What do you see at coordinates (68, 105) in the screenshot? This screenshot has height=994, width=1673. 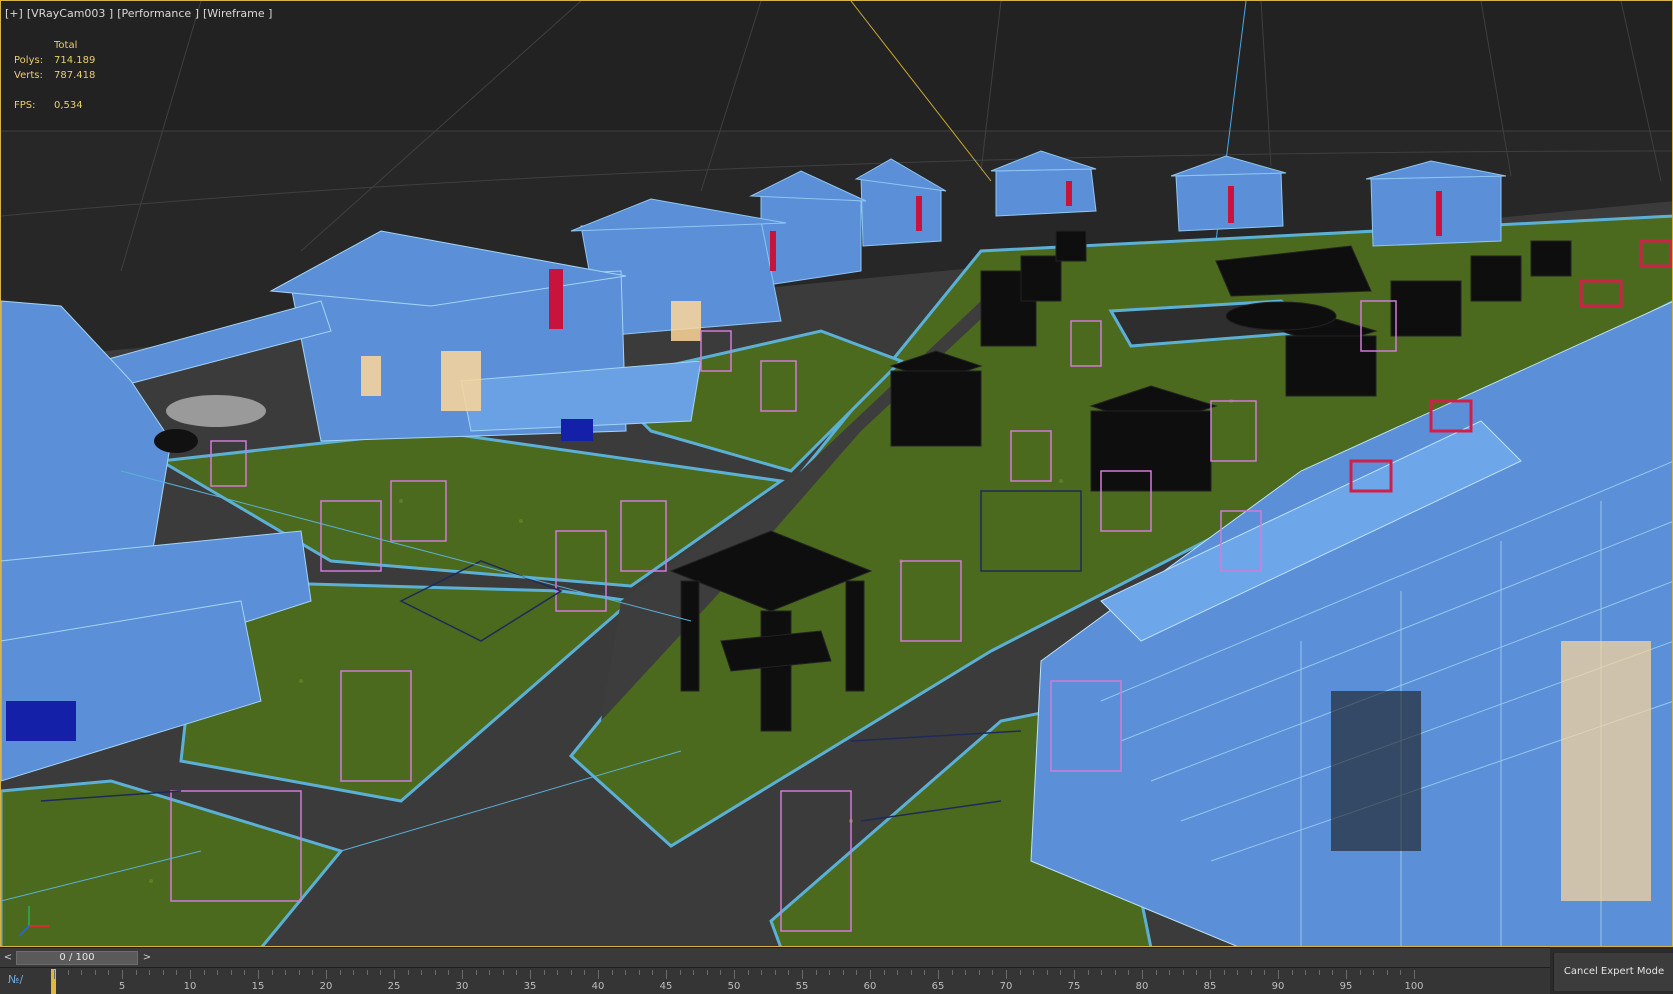 I see `fps-value: 0,534` at bounding box center [68, 105].